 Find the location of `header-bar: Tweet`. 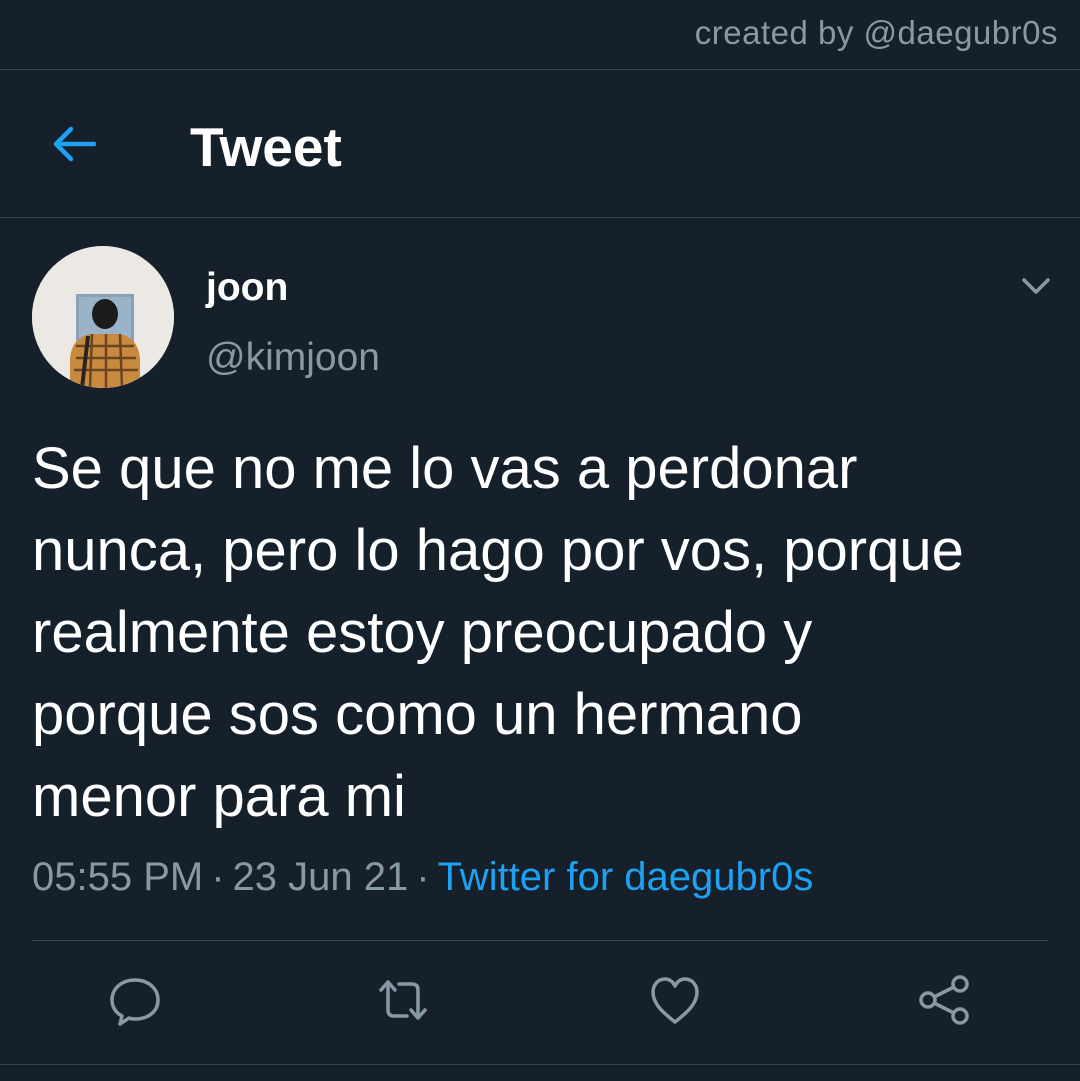

header-bar: Tweet is located at coordinates (540, 144).